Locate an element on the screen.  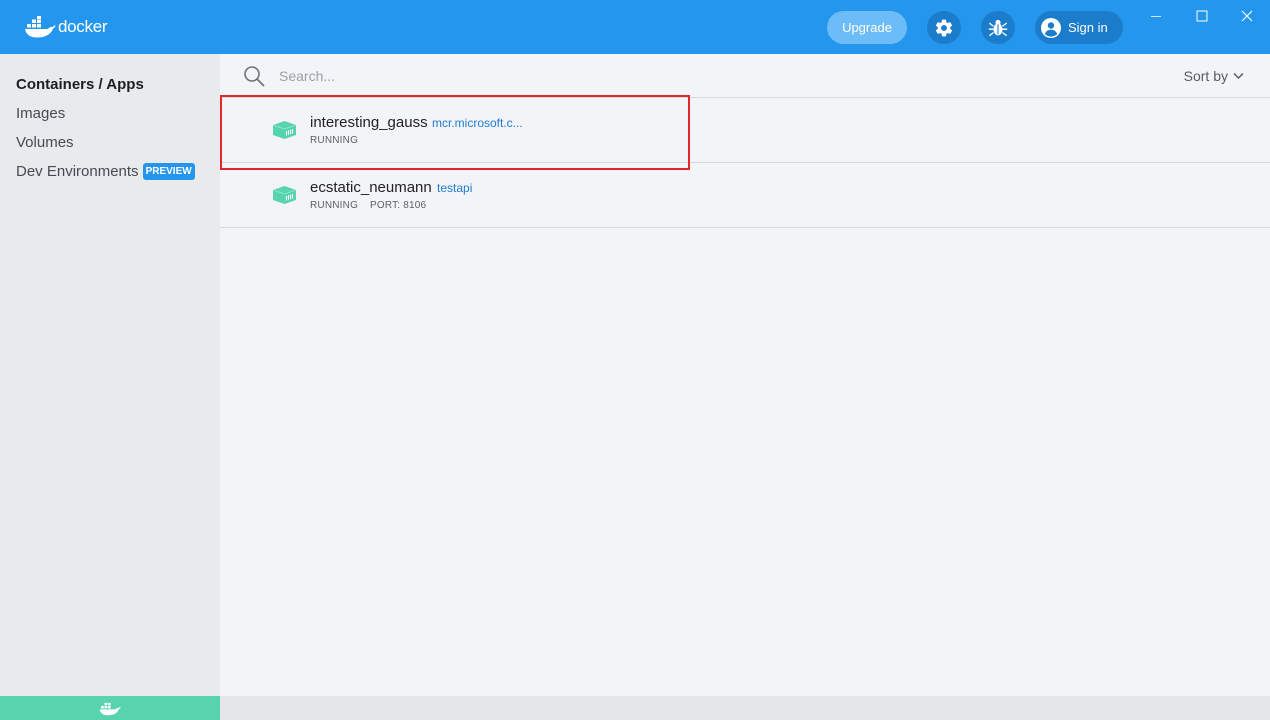
preview-badge: PREVIEW is located at coordinates (168, 171).